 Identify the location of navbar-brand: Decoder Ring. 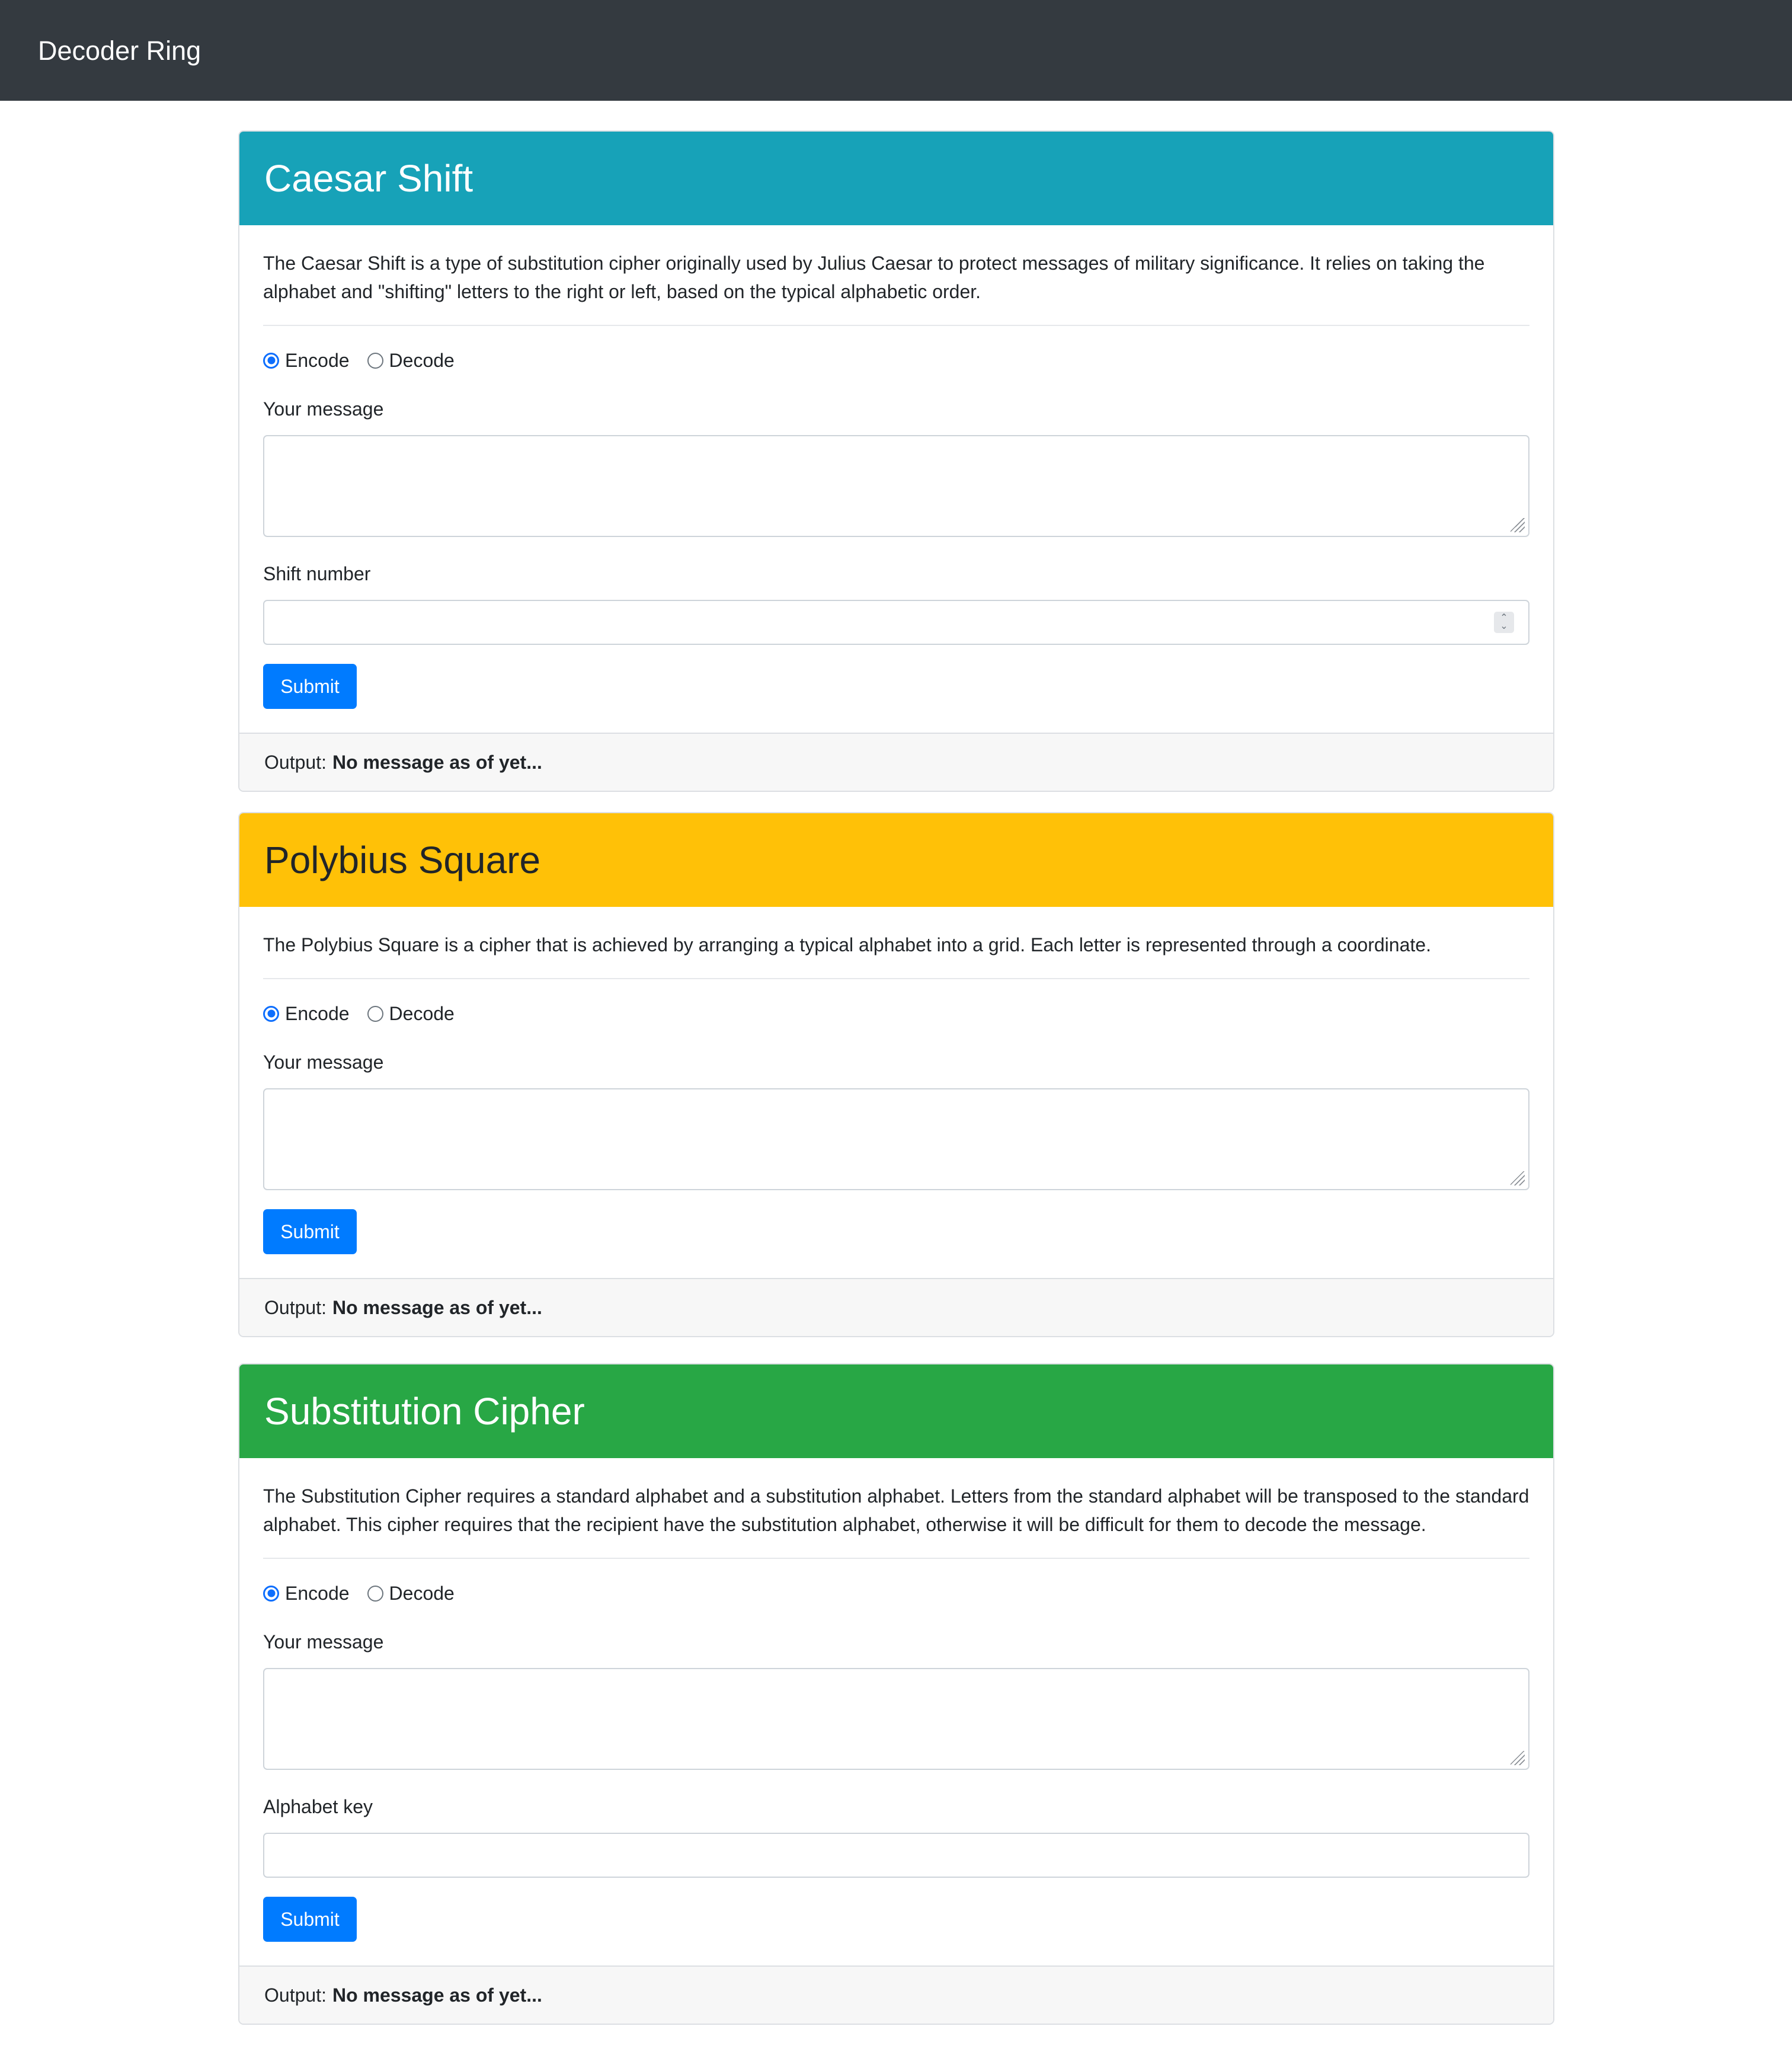
(119, 50).